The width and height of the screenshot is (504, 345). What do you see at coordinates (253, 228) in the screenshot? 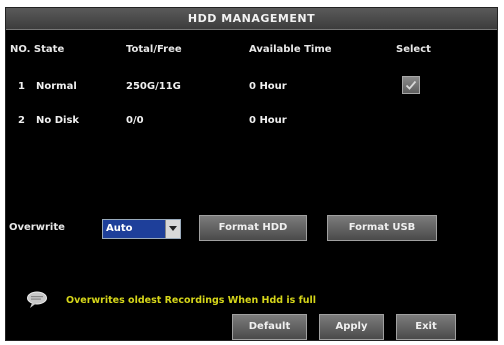
I see `format-hdd-button: Format HDD` at bounding box center [253, 228].